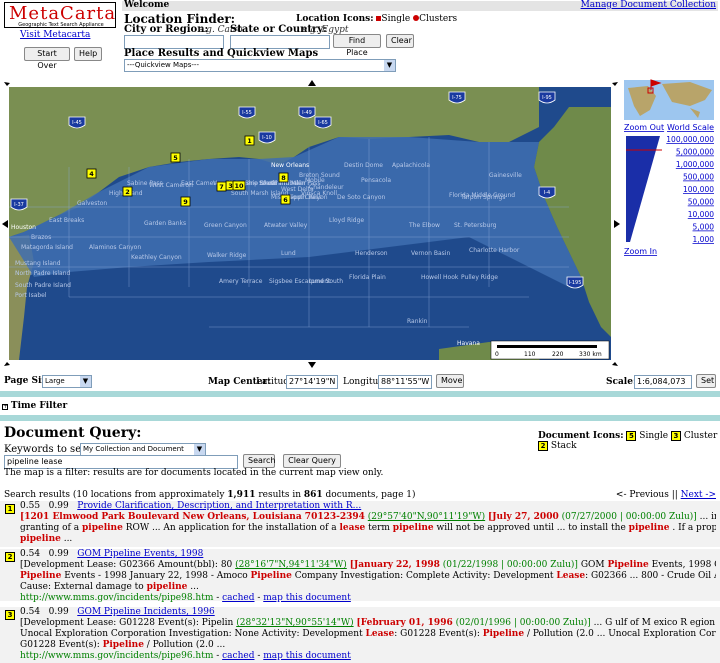 The height and width of the screenshot is (663, 720). I want to click on zone-label: Pulley Ridge, so click(479, 277).